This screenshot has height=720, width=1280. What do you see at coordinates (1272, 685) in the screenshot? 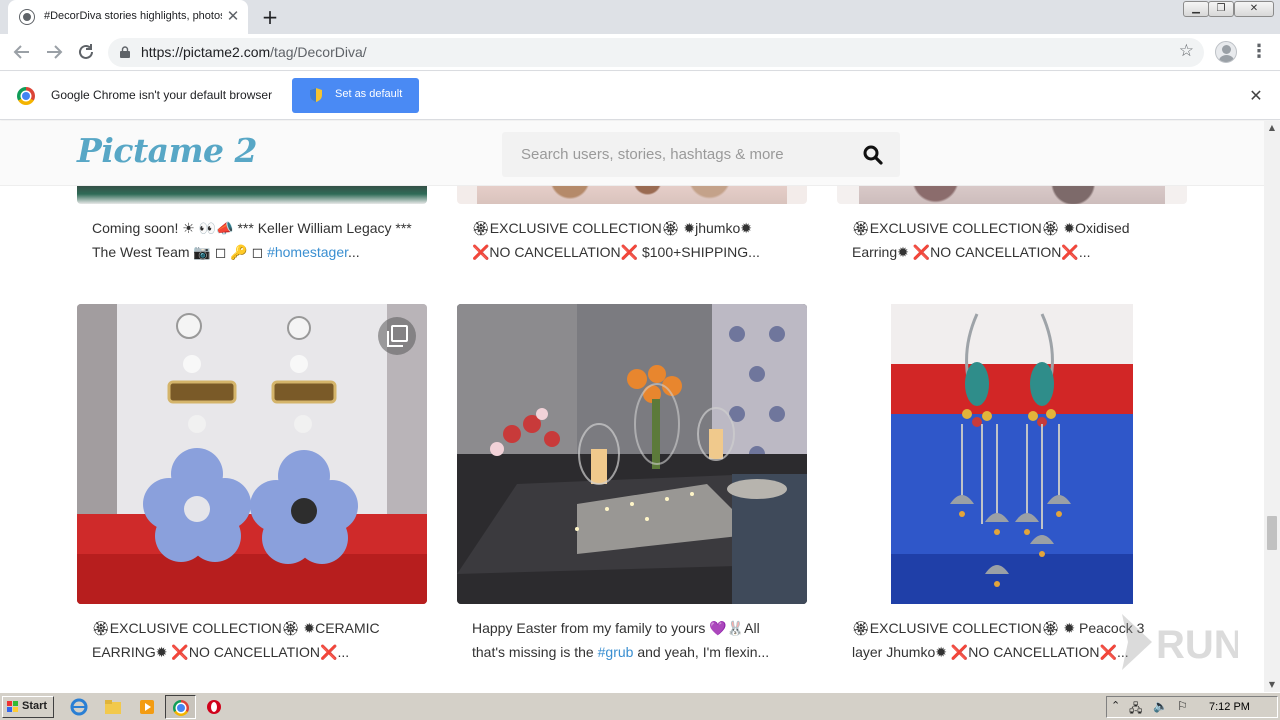
I see `scroll-down-icon: ▼` at bounding box center [1272, 685].